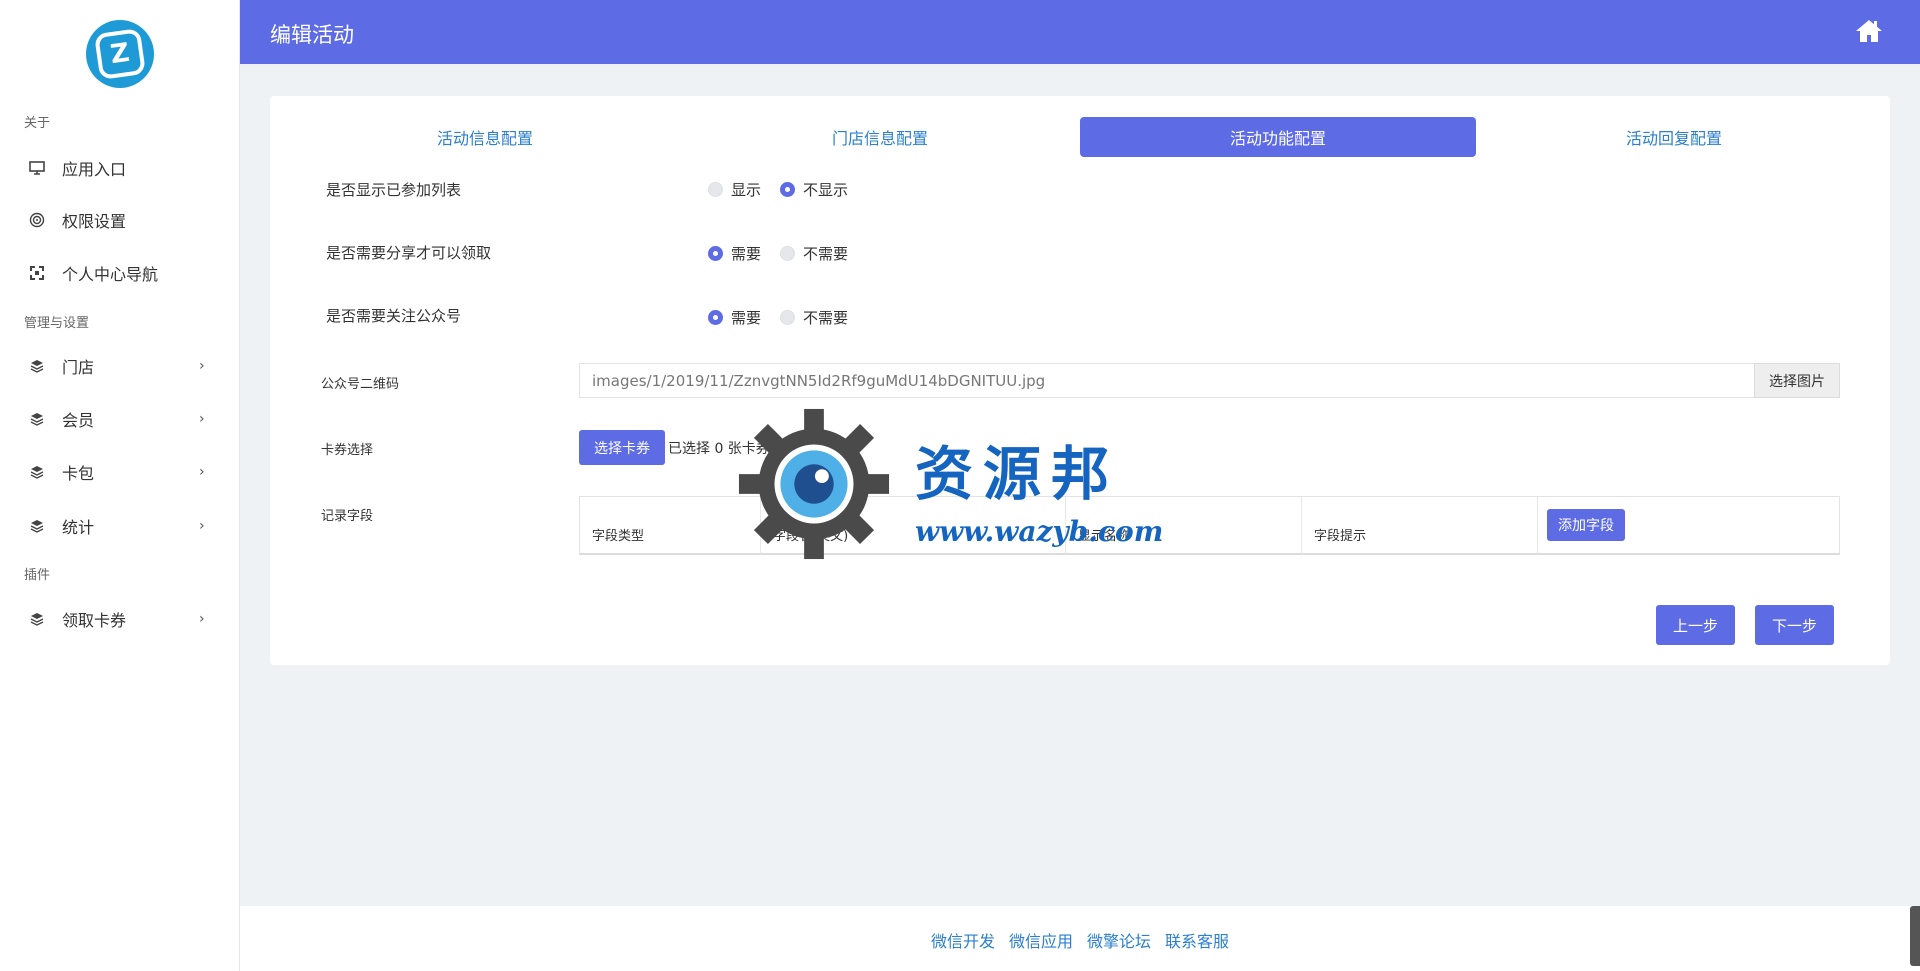  What do you see at coordinates (360, 384) in the screenshot?
I see `qrcode-label: 公众号二维码` at bounding box center [360, 384].